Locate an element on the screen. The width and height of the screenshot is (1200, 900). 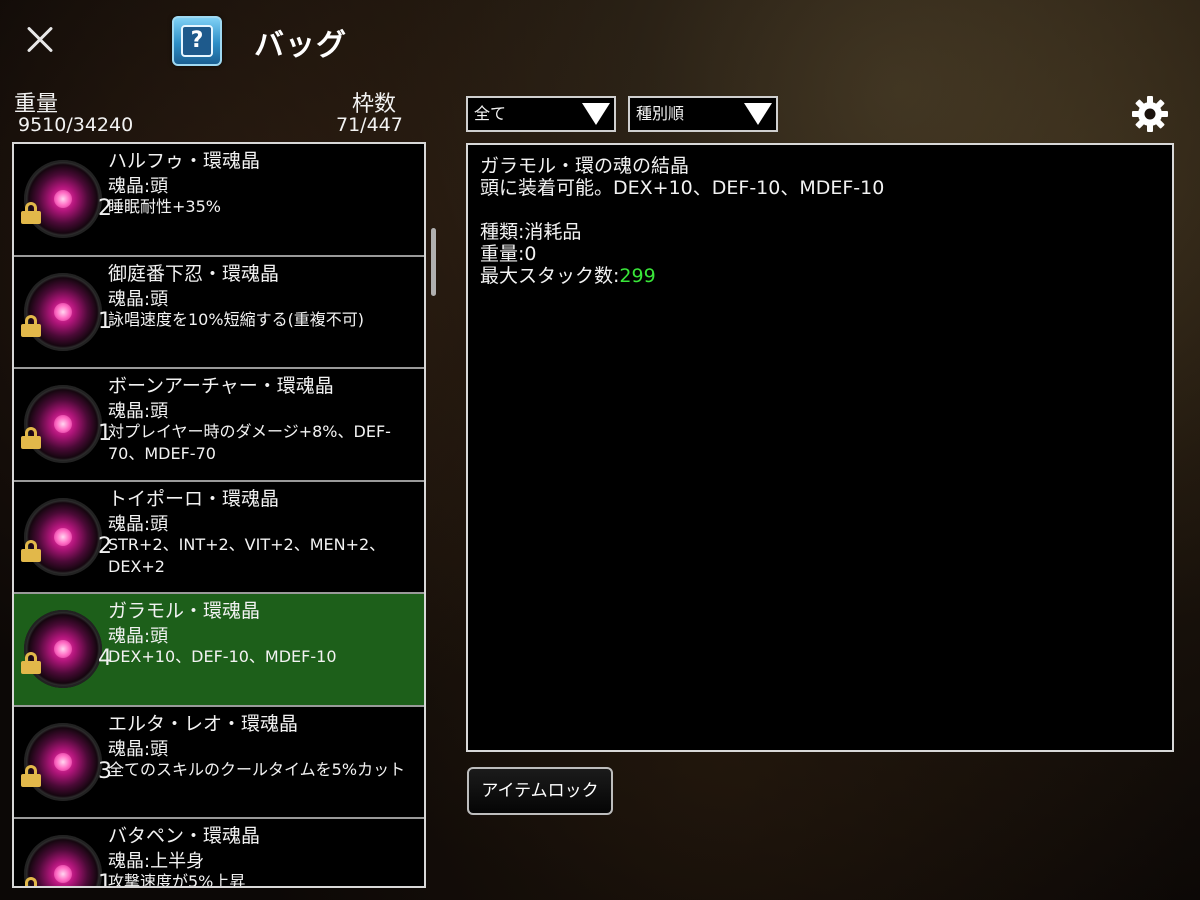
item-slot: 魂晶:上半身 is located at coordinates (156, 861).